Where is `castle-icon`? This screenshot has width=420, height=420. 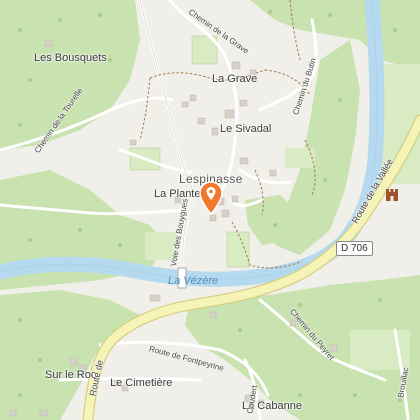
castle-icon is located at coordinates (392, 194).